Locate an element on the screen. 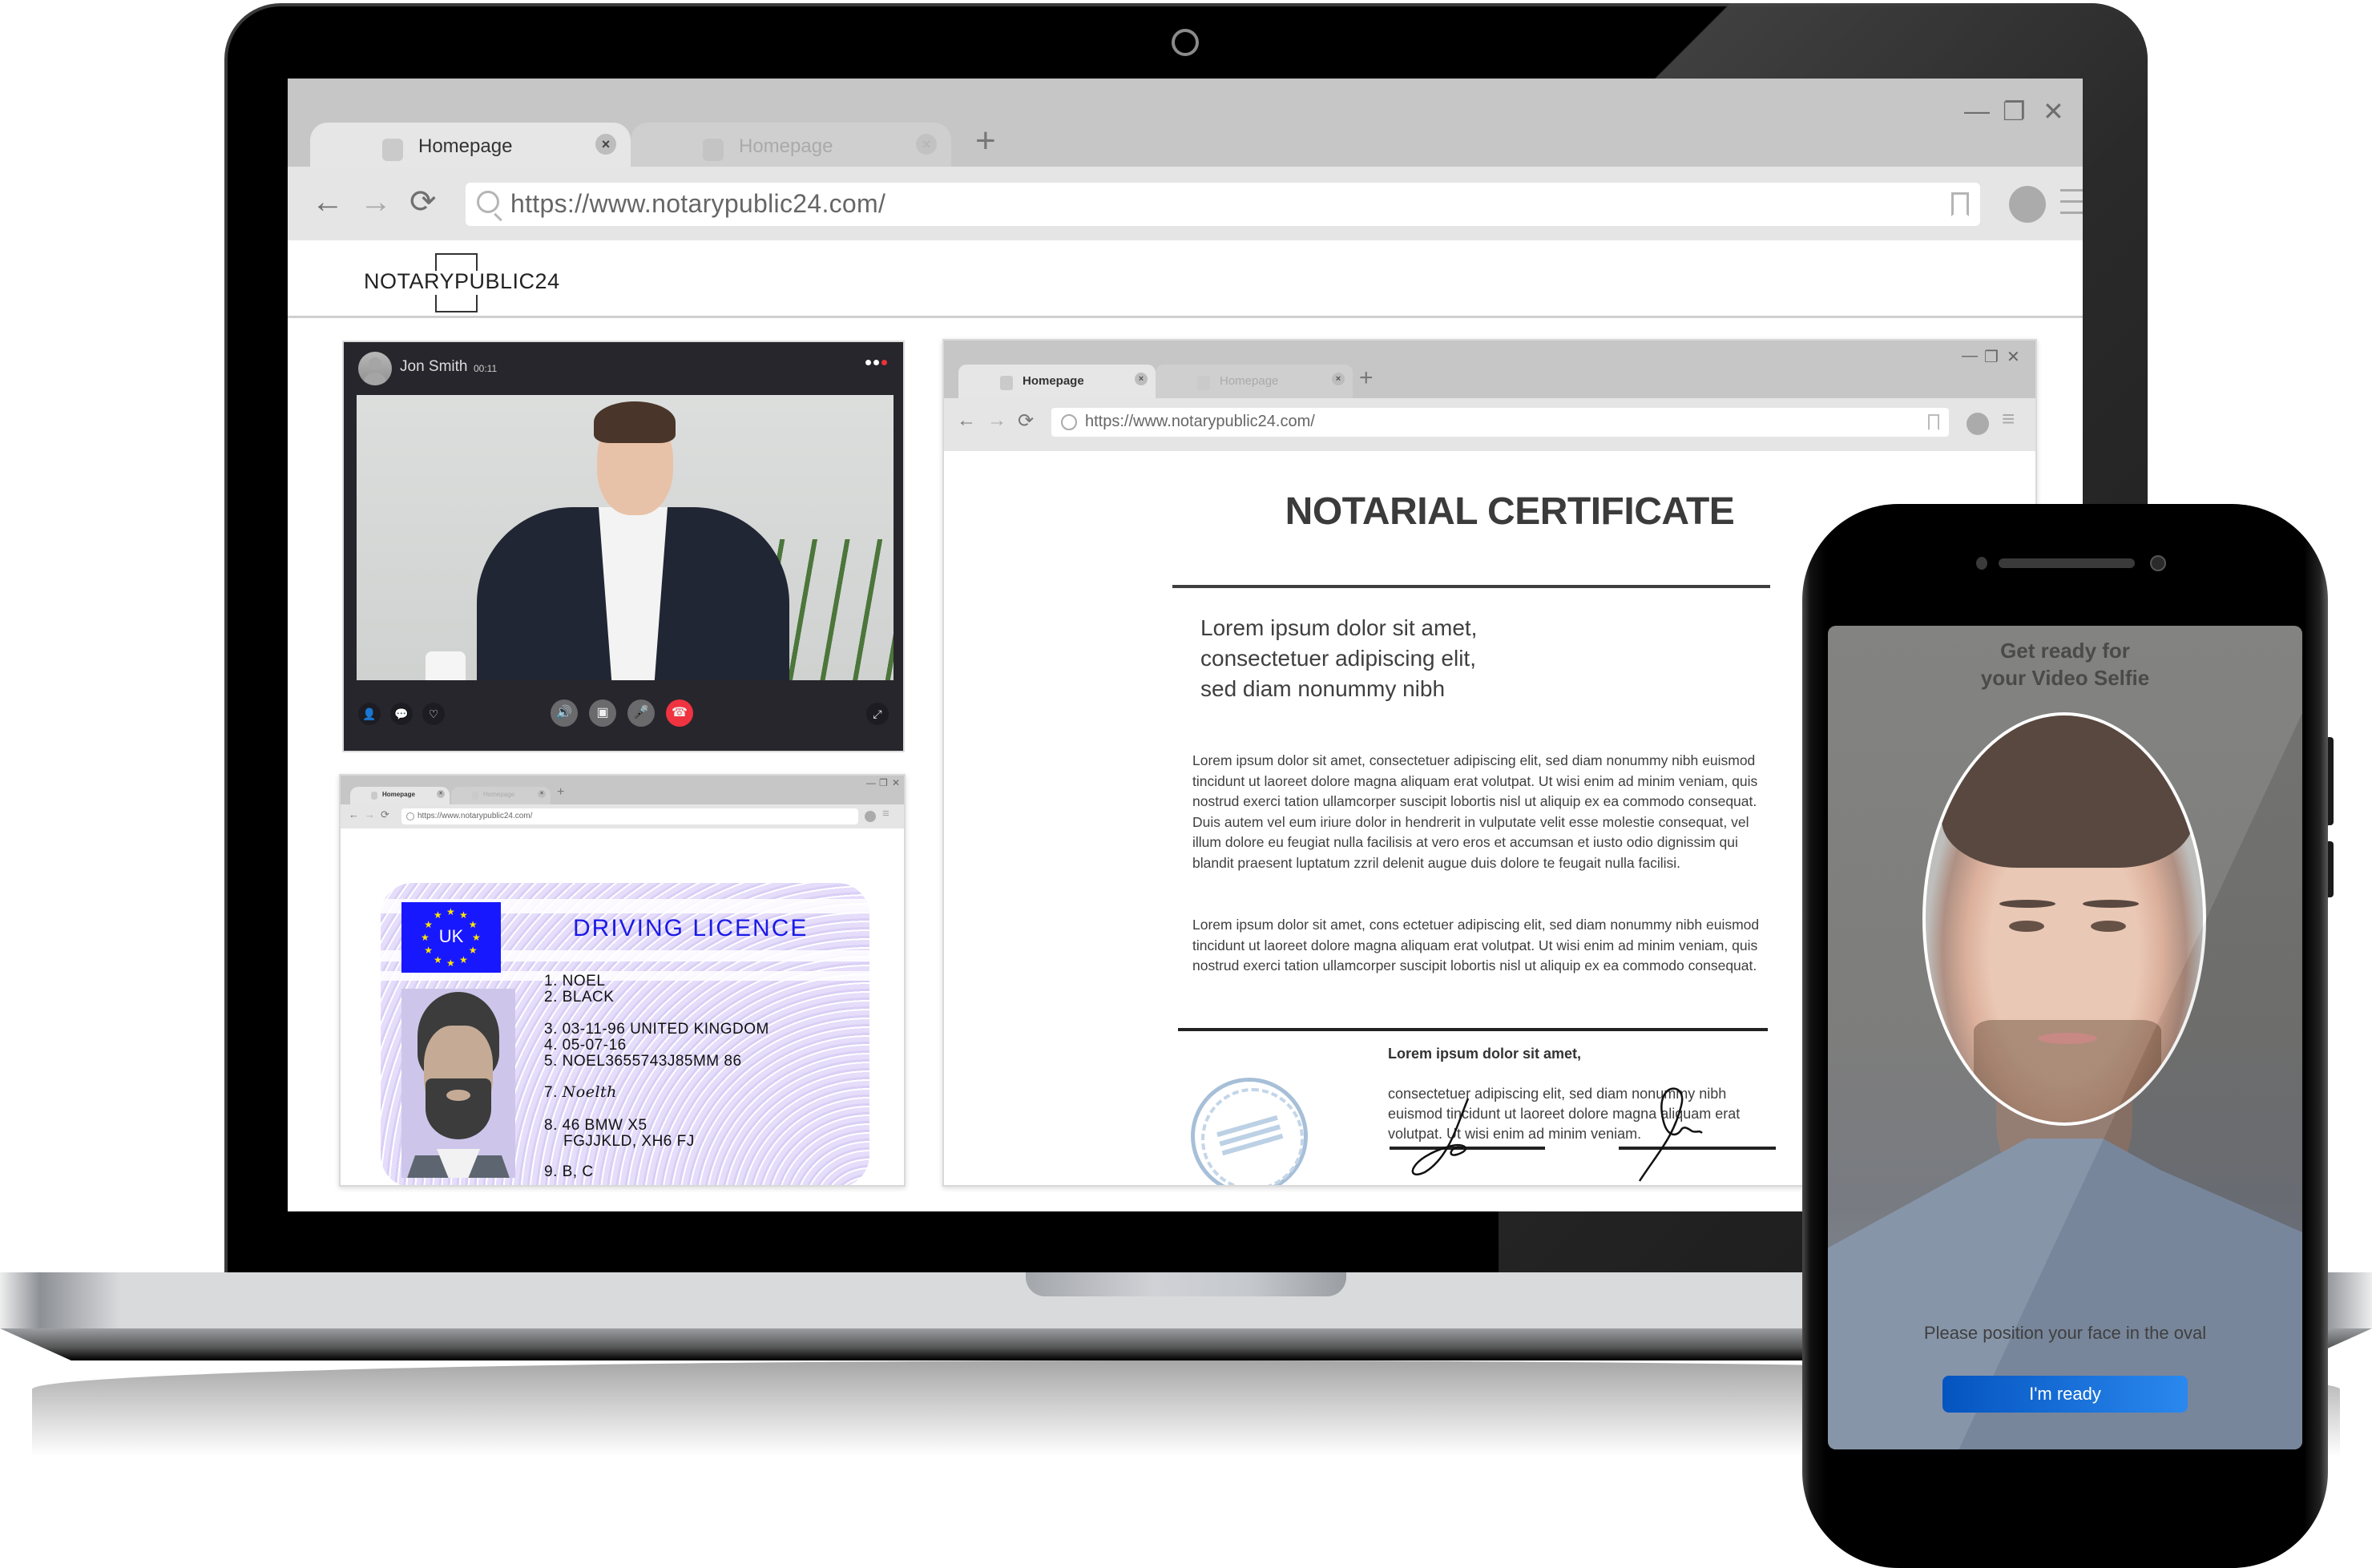 The image size is (2372, 1568). microphone-icon: 🎤 is located at coordinates (641, 713).